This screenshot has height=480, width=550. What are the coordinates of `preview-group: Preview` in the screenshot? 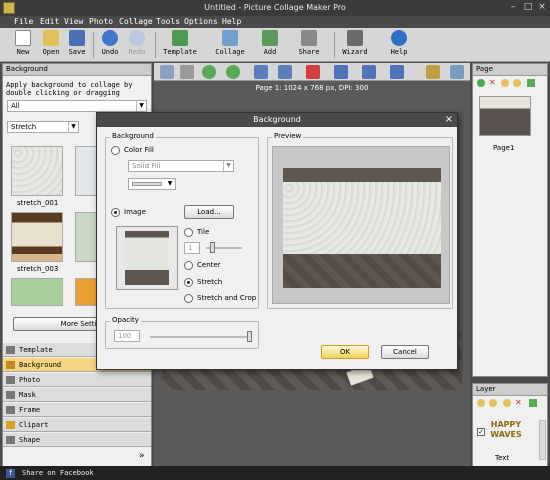 It's located at (360, 220).